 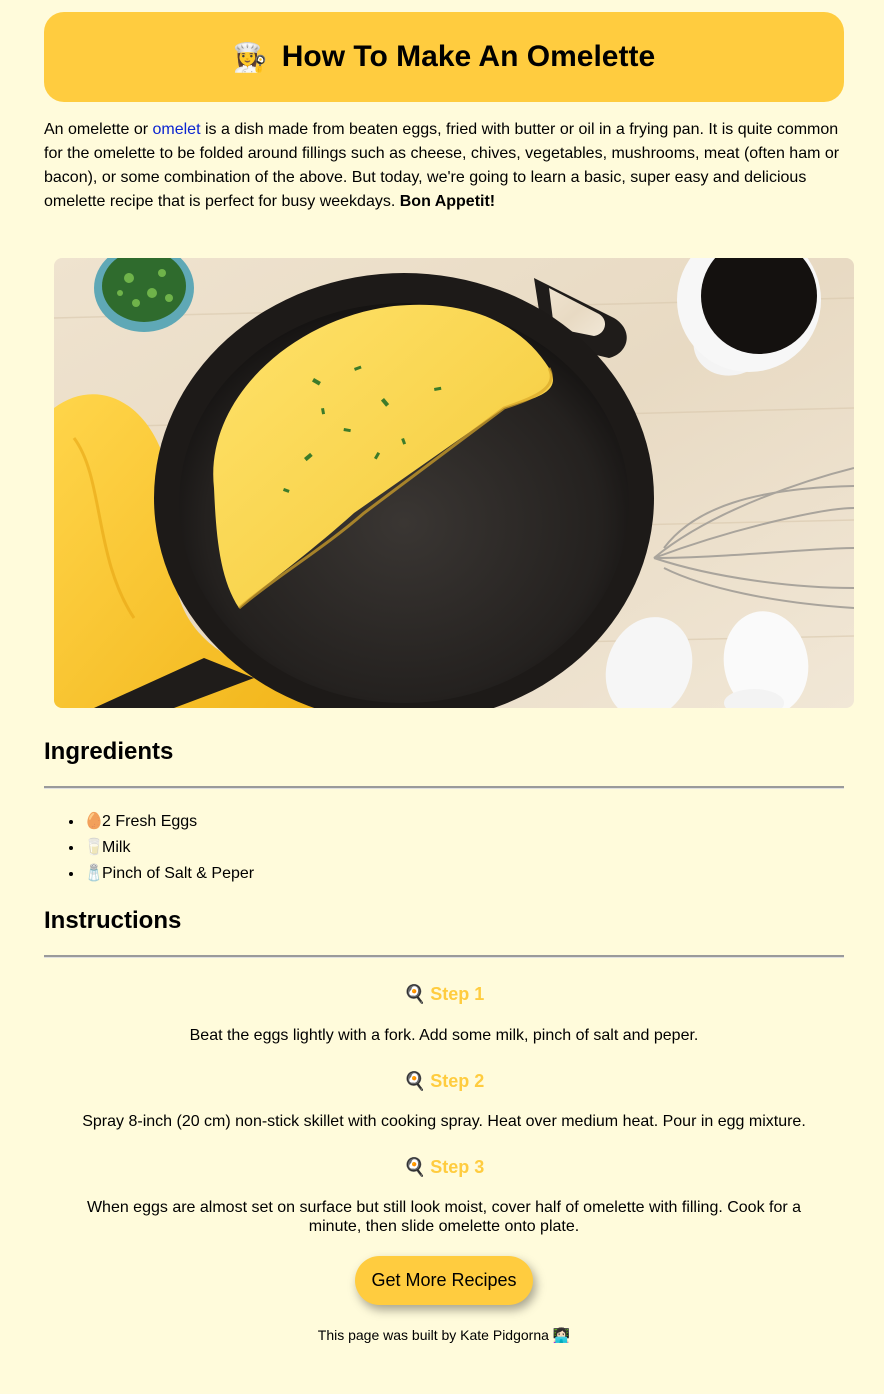 I want to click on button-wrapper: Get More Recipes, so click(x=444, y=1280).